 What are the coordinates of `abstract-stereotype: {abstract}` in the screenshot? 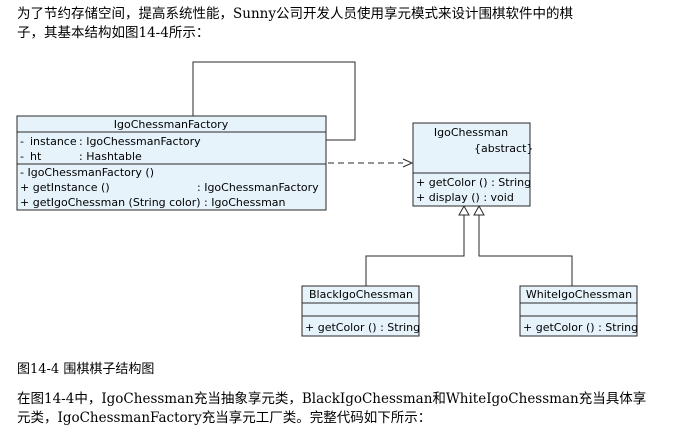 It's located at (503, 148).